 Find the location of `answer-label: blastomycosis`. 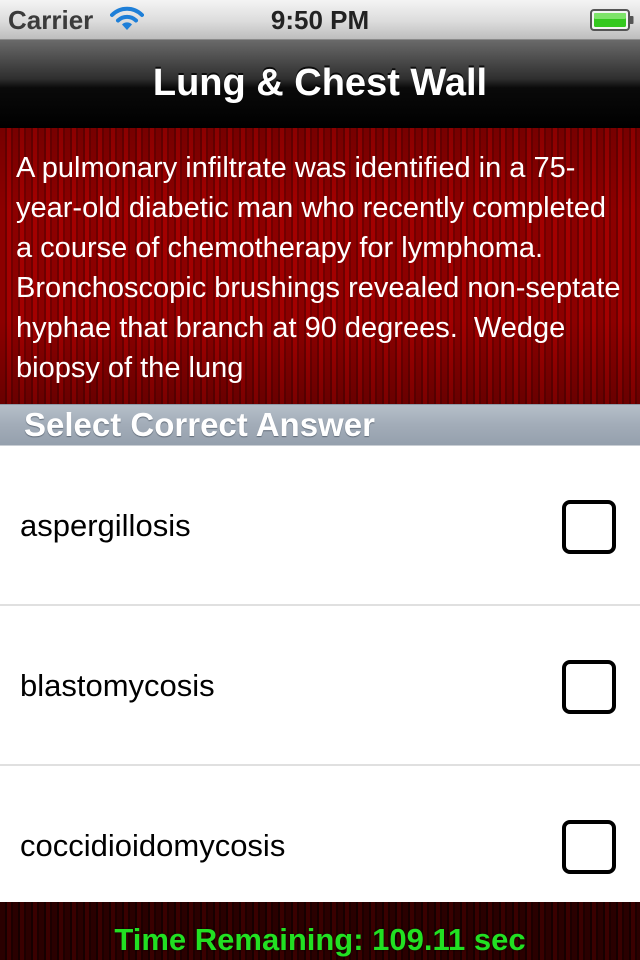

answer-label: blastomycosis is located at coordinates (117, 685).